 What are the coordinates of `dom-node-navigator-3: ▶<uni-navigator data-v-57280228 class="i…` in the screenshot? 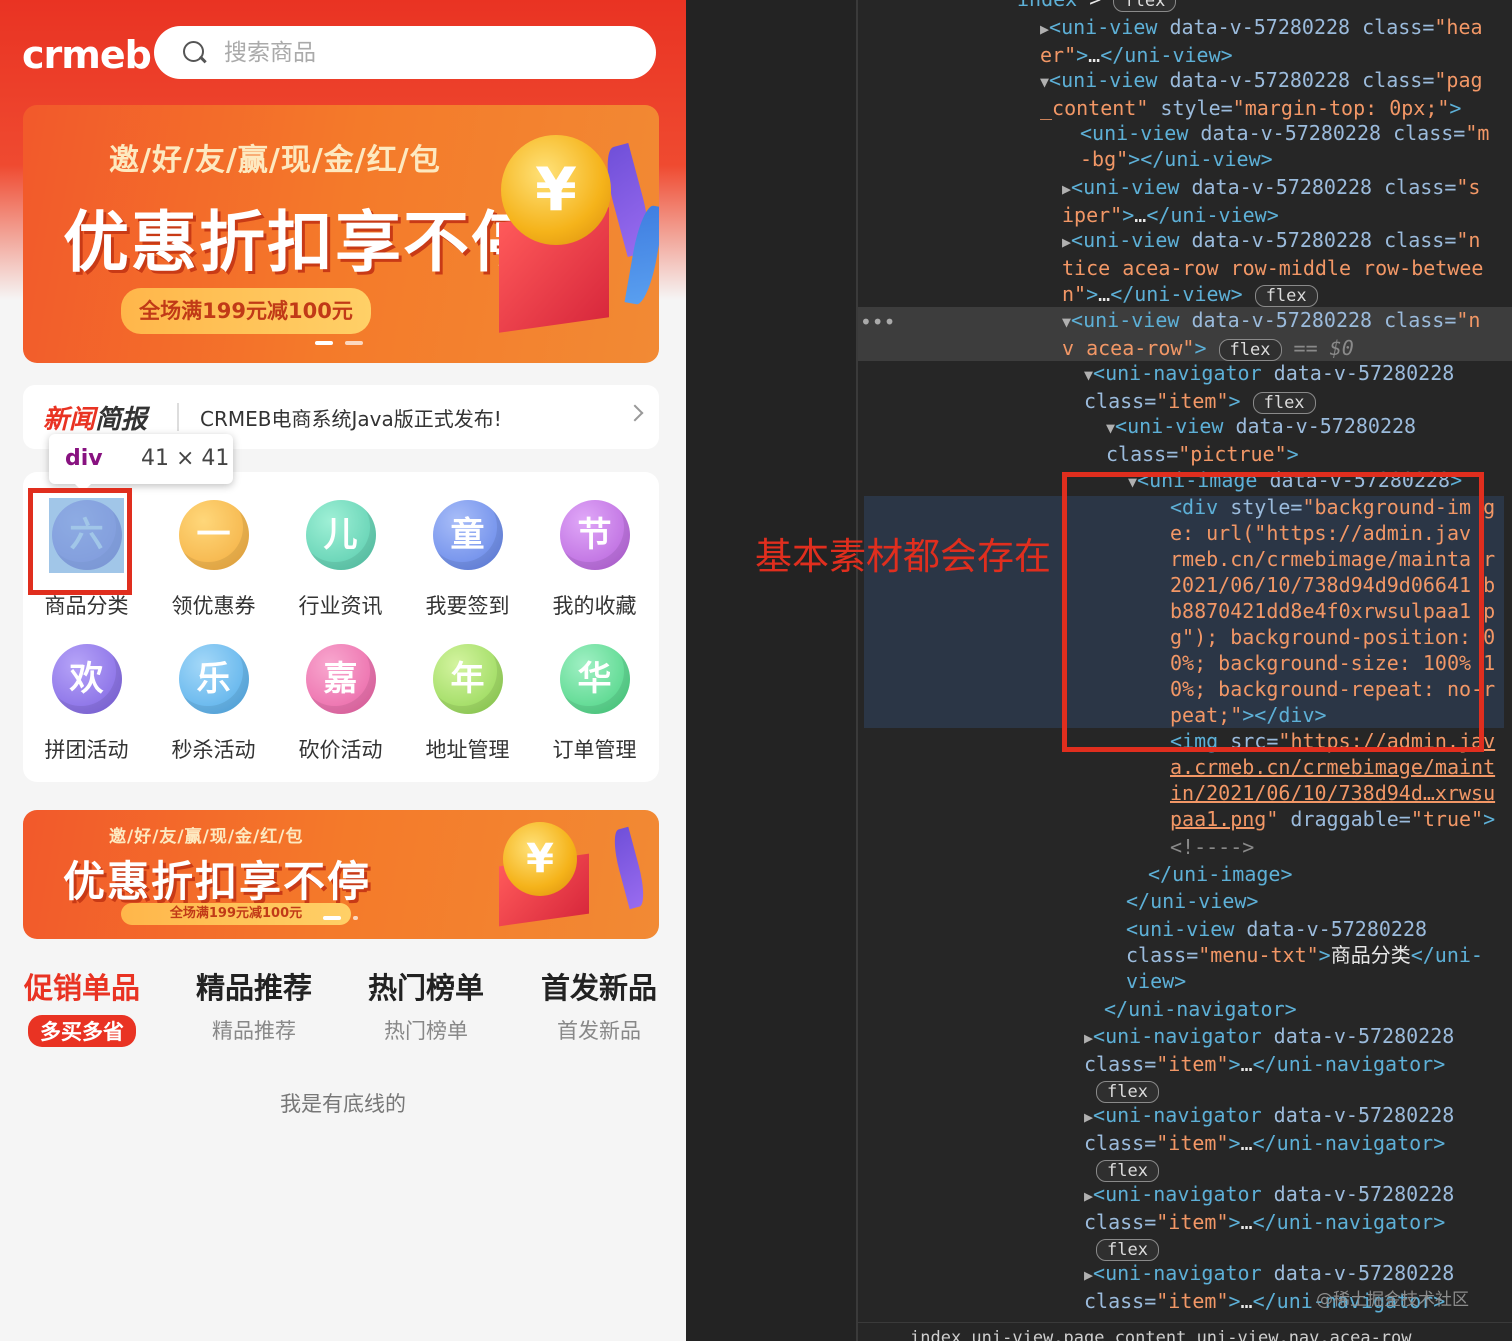 It's located at (1269, 1142).